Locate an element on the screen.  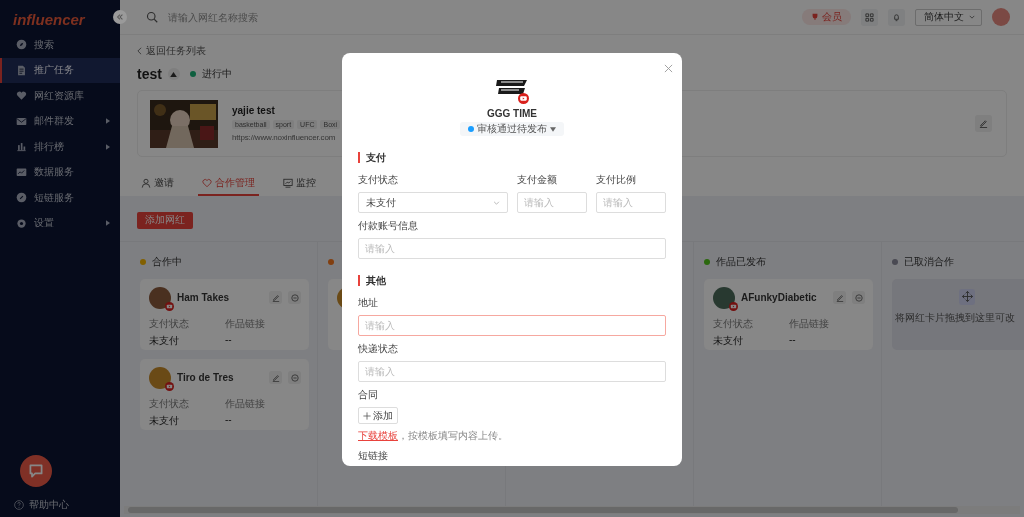
sidebar-item: 邮件群发 is located at coordinates (60, 121).